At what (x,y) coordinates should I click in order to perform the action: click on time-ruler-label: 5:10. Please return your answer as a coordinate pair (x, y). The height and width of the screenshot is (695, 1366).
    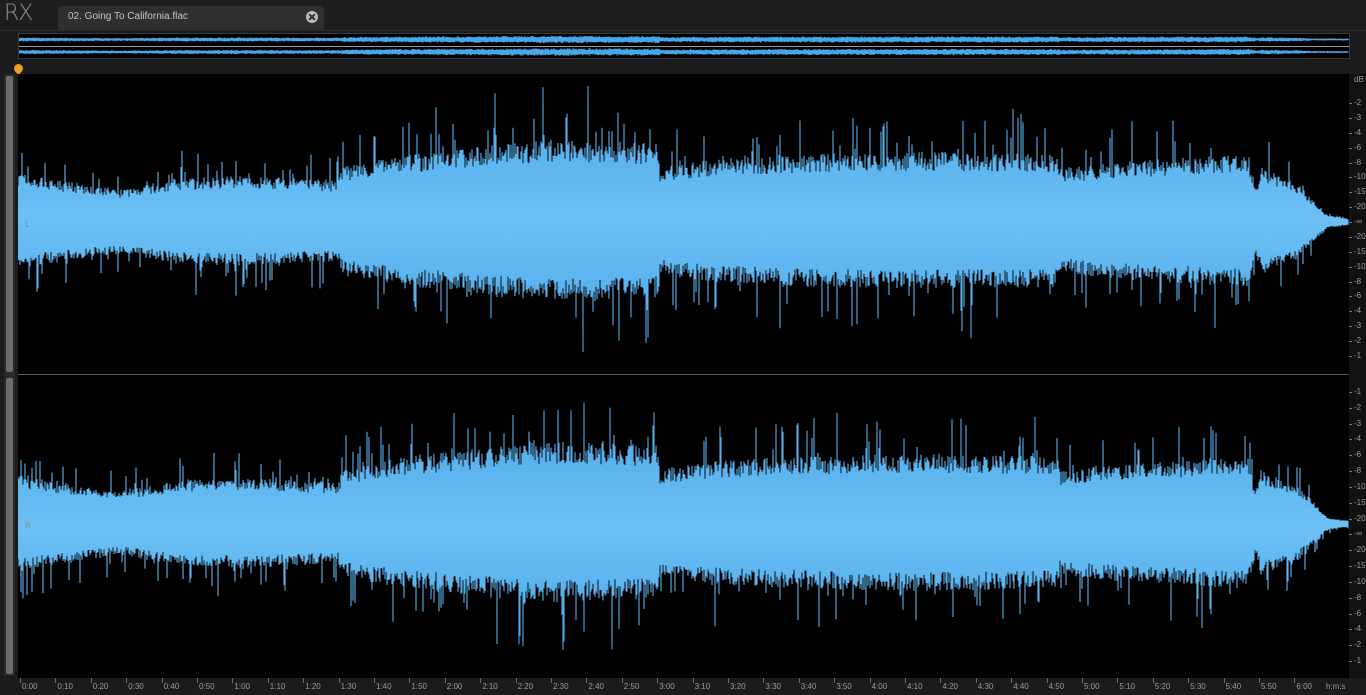
    Looking at the image, I should click on (1127, 686).